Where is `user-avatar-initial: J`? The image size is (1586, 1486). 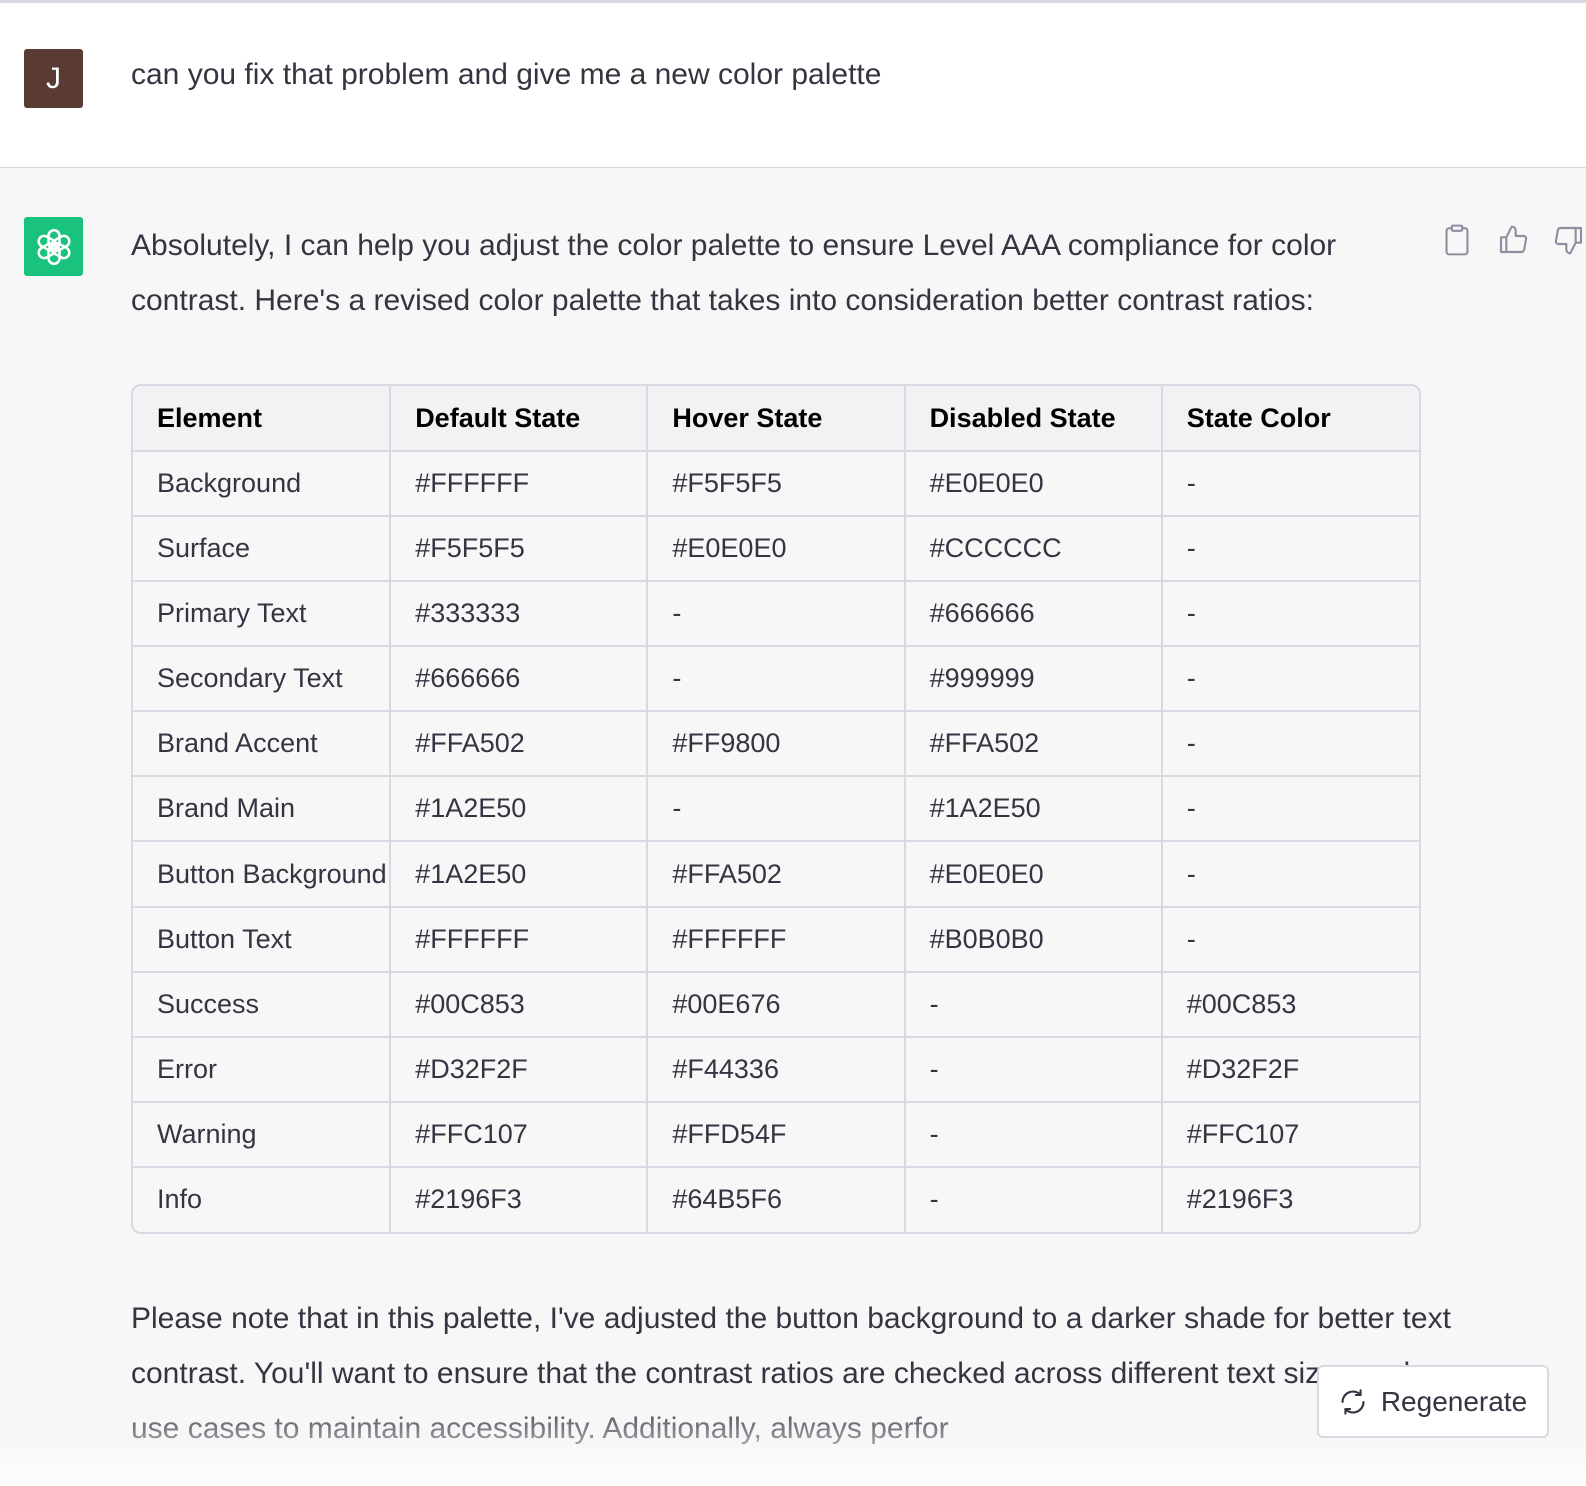 user-avatar-initial: J is located at coordinates (53, 78).